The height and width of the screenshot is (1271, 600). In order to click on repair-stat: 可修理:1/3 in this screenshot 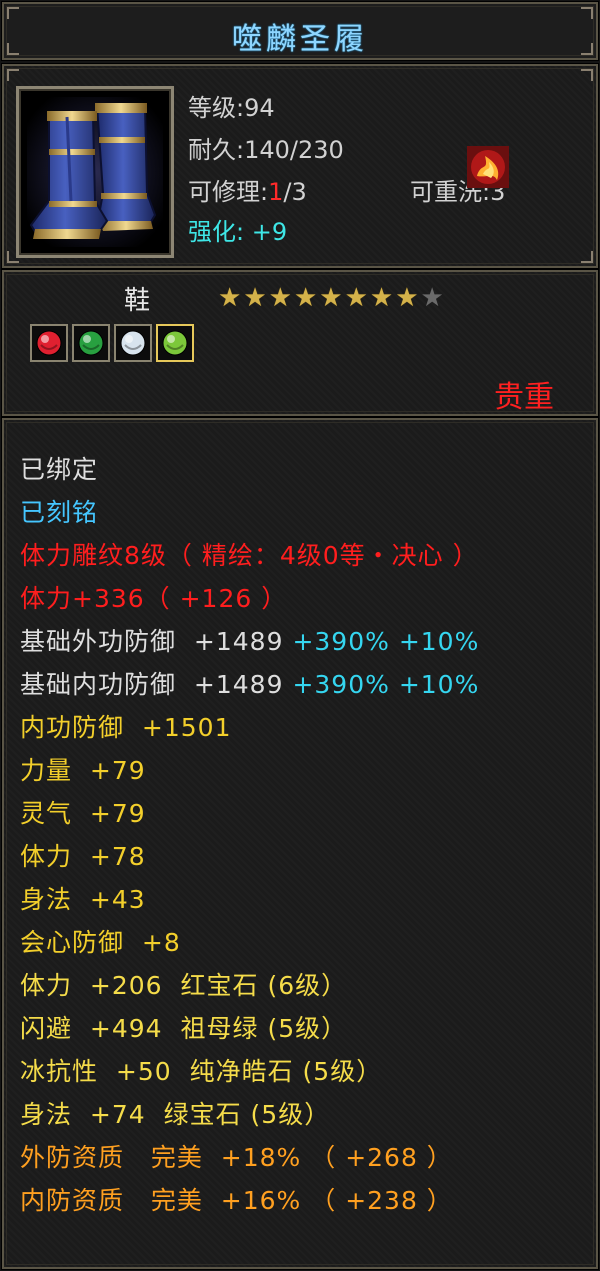, I will do `click(247, 189)`.